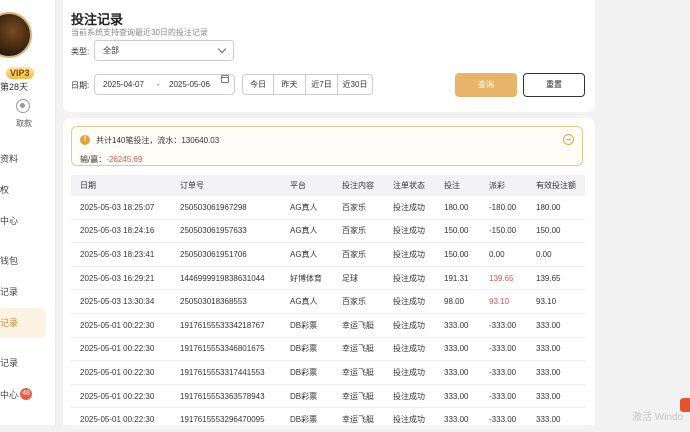  I want to click on sidebar-item-rights: 权, so click(23, 190).